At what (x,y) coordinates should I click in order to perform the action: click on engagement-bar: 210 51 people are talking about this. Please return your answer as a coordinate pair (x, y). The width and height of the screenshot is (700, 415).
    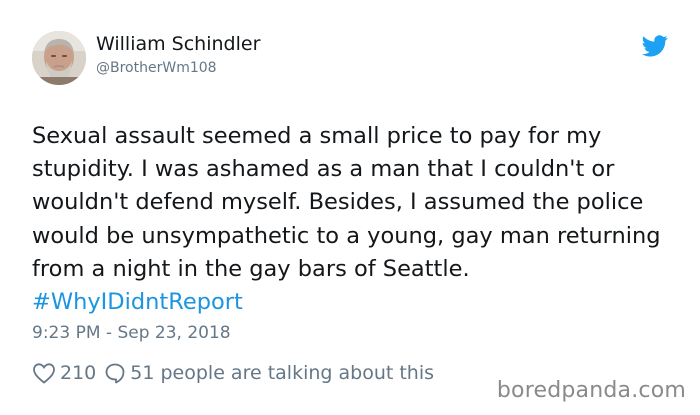
    Looking at the image, I should click on (233, 373).